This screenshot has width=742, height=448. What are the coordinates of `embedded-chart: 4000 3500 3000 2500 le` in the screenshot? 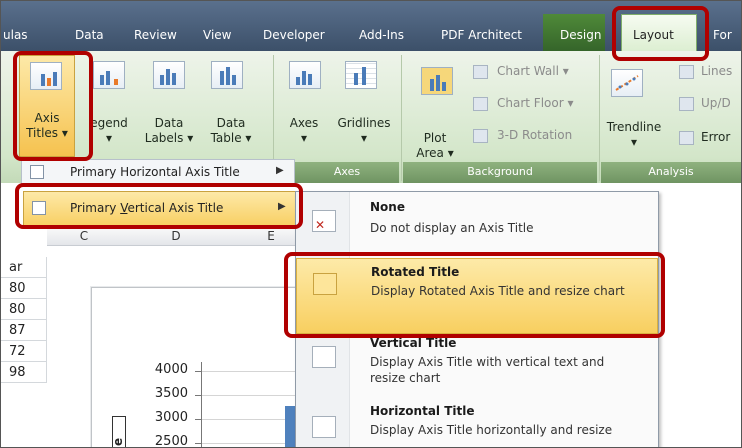 It's located at (197, 367).